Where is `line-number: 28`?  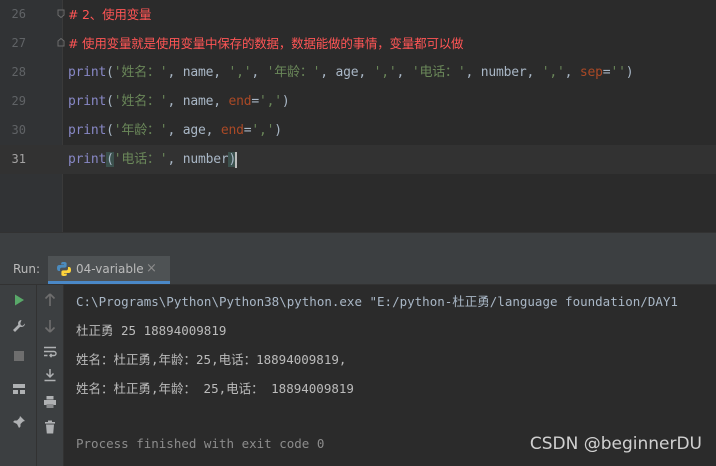
line-number: 28 is located at coordinates (18, 72).